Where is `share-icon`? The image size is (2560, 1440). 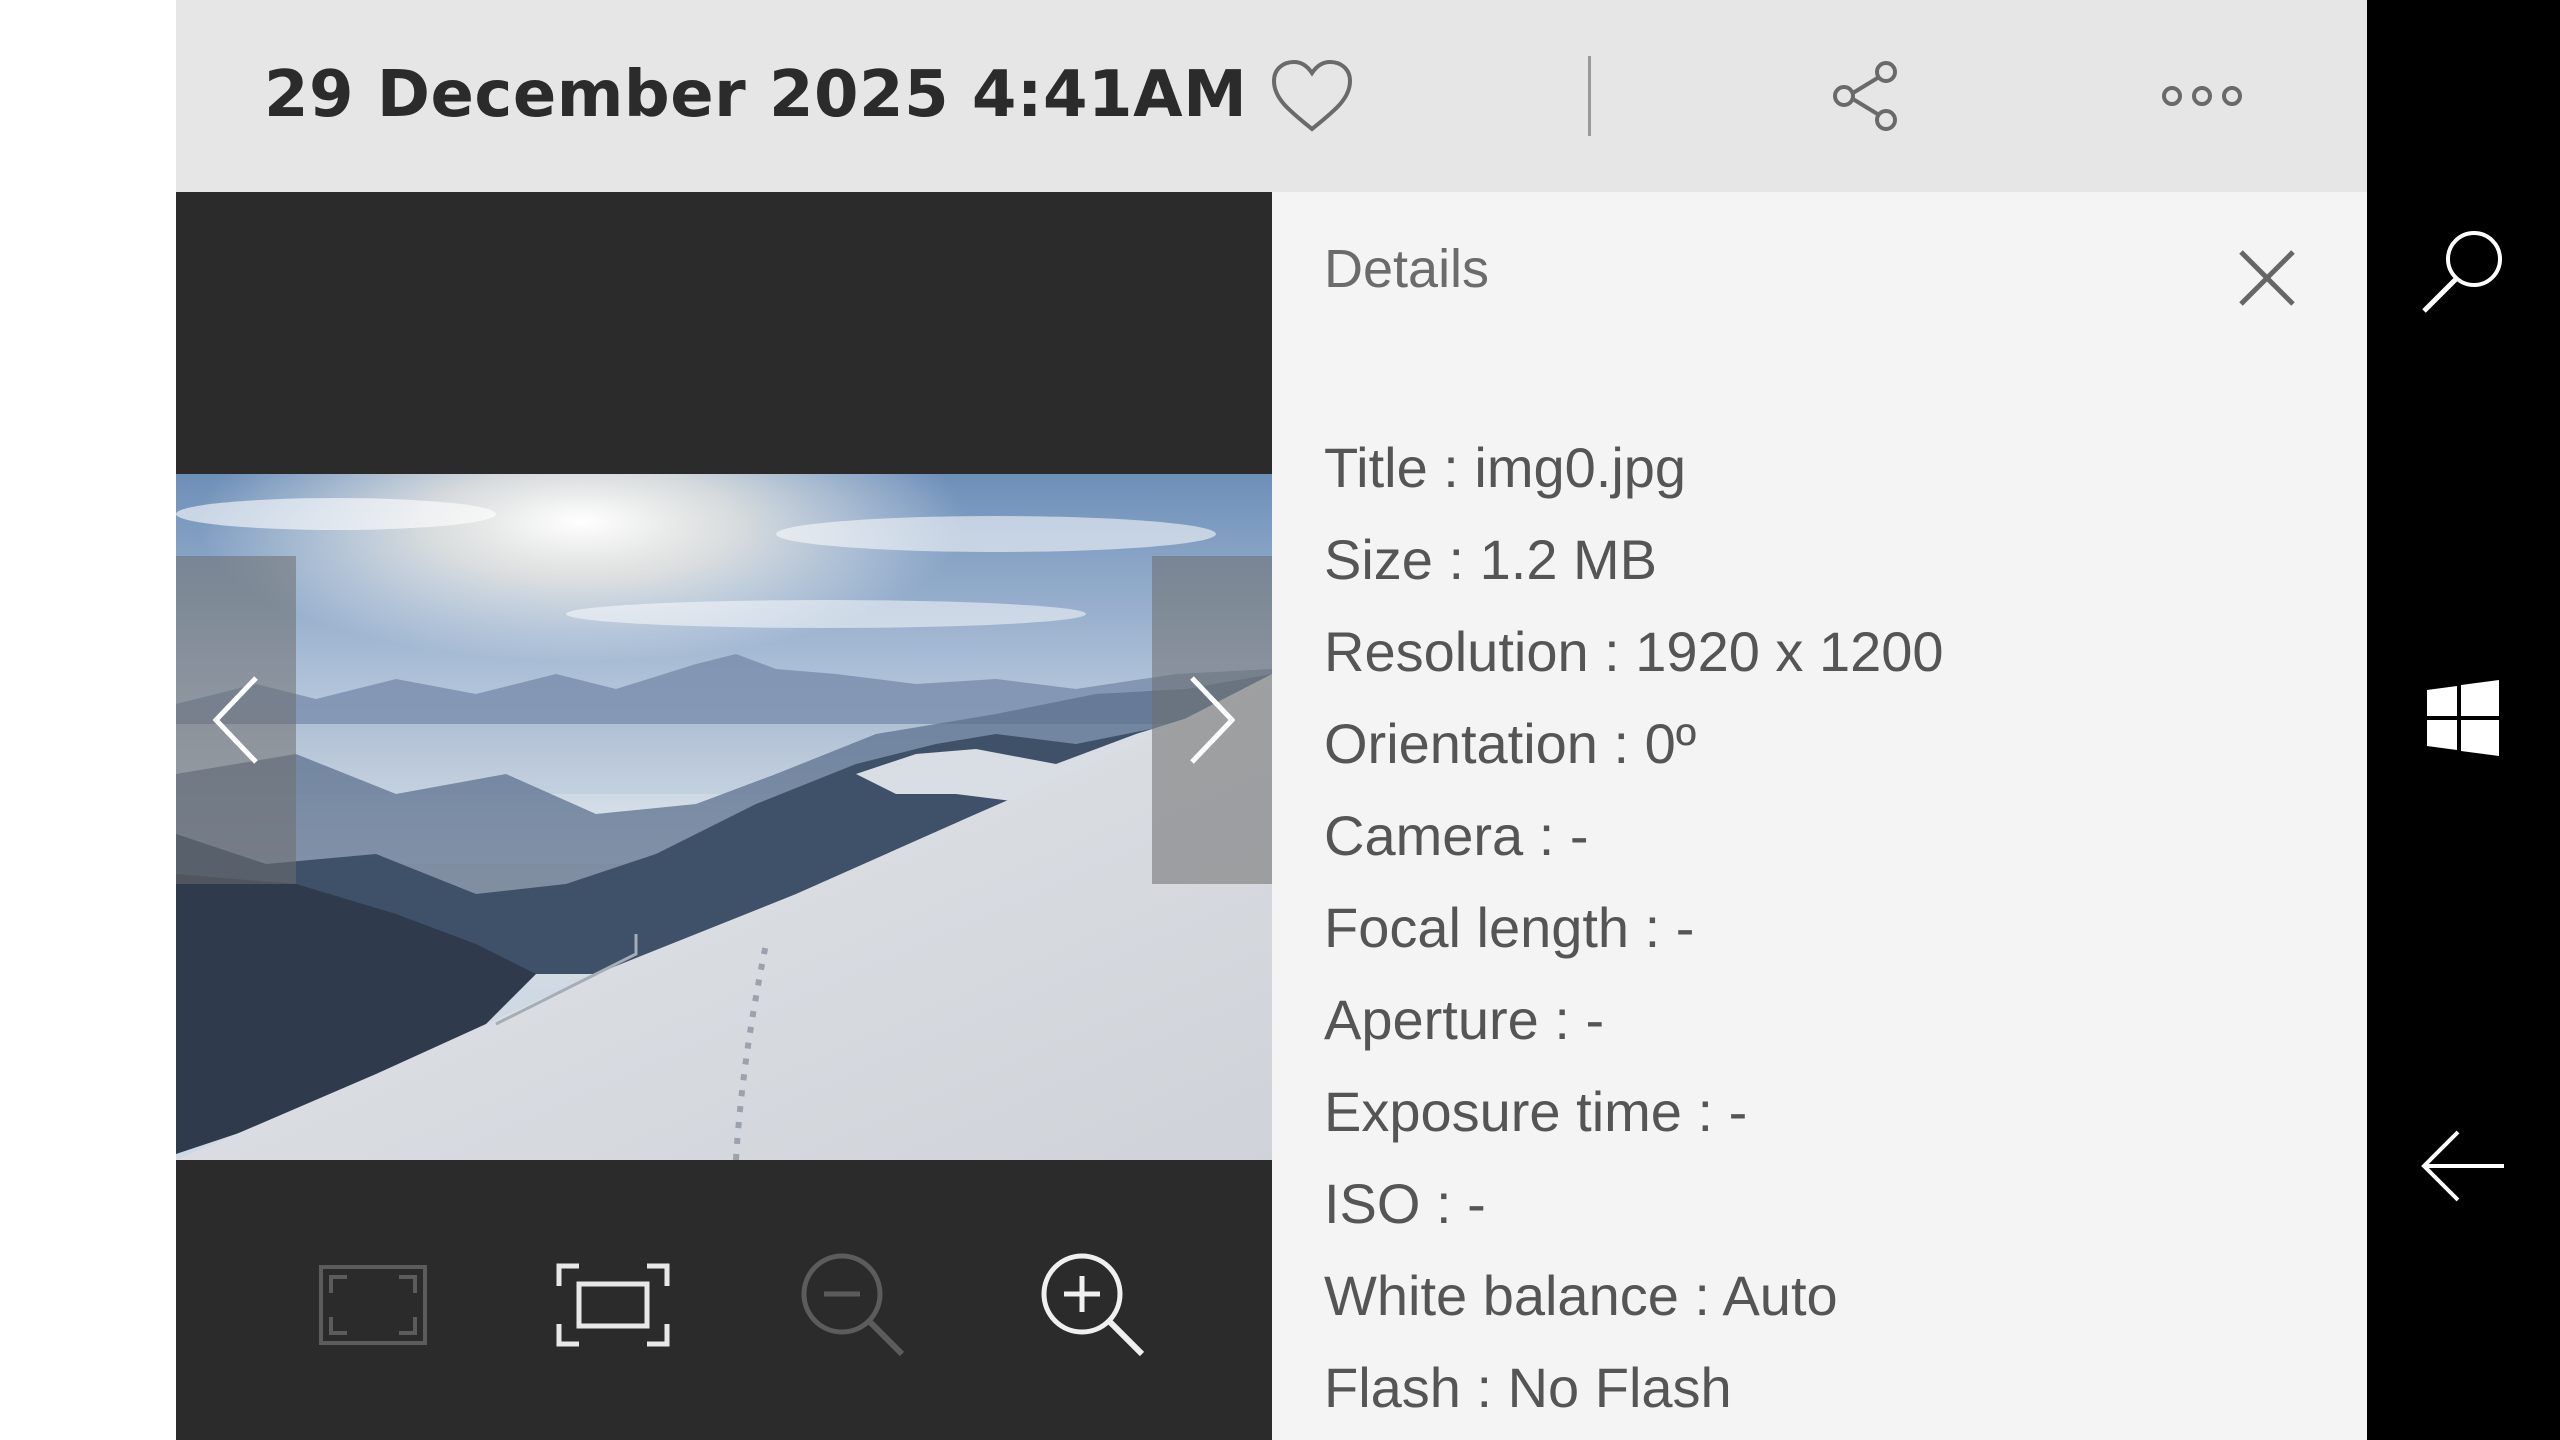 share-icon is located at coordinates (1865, 96).